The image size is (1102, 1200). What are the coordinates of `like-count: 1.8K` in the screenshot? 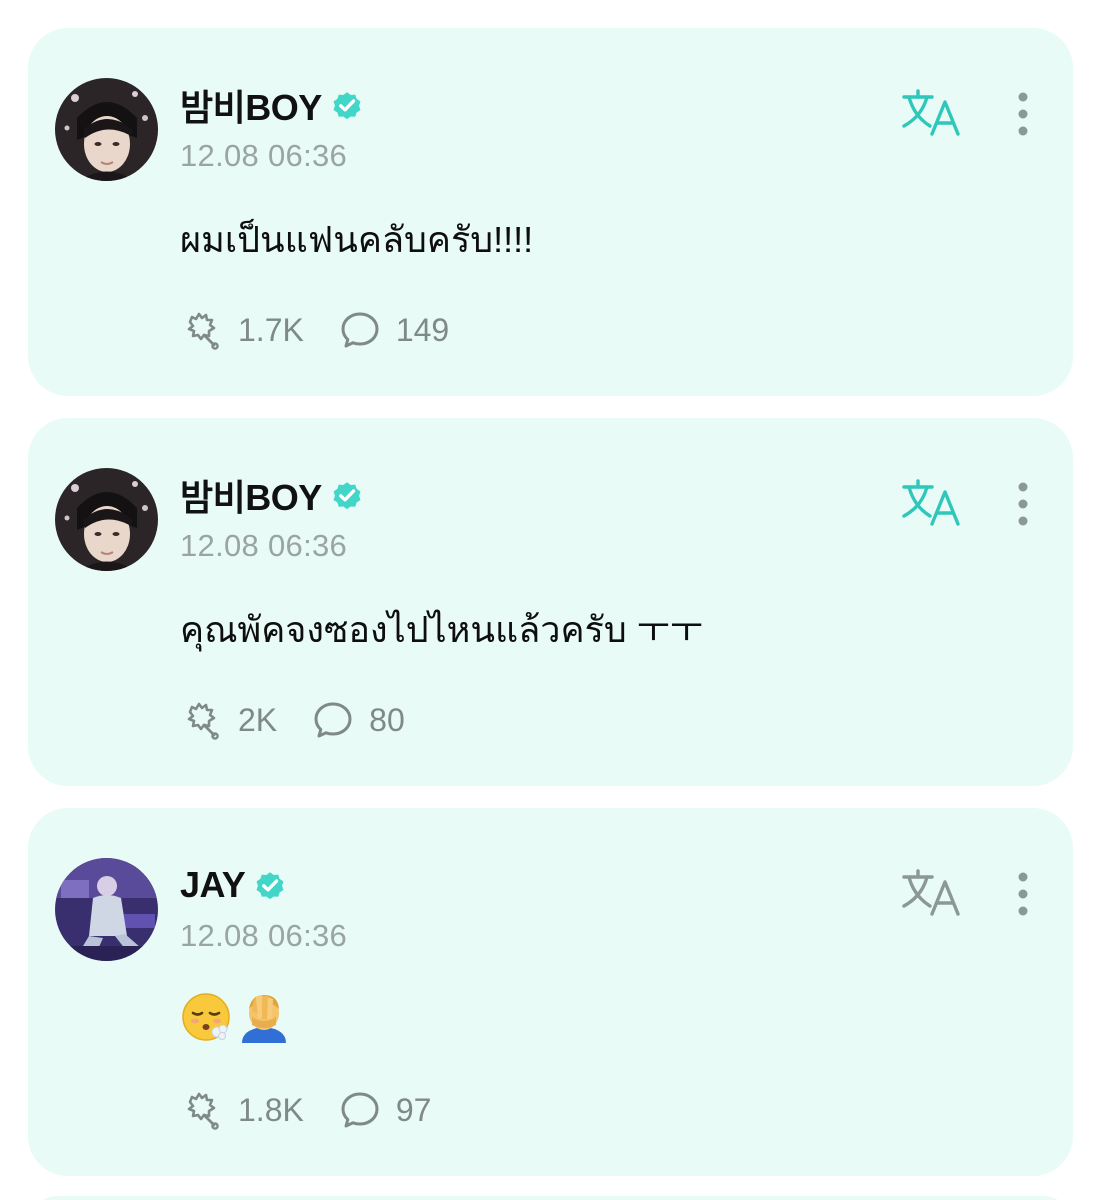 It's located at (271, 1109).